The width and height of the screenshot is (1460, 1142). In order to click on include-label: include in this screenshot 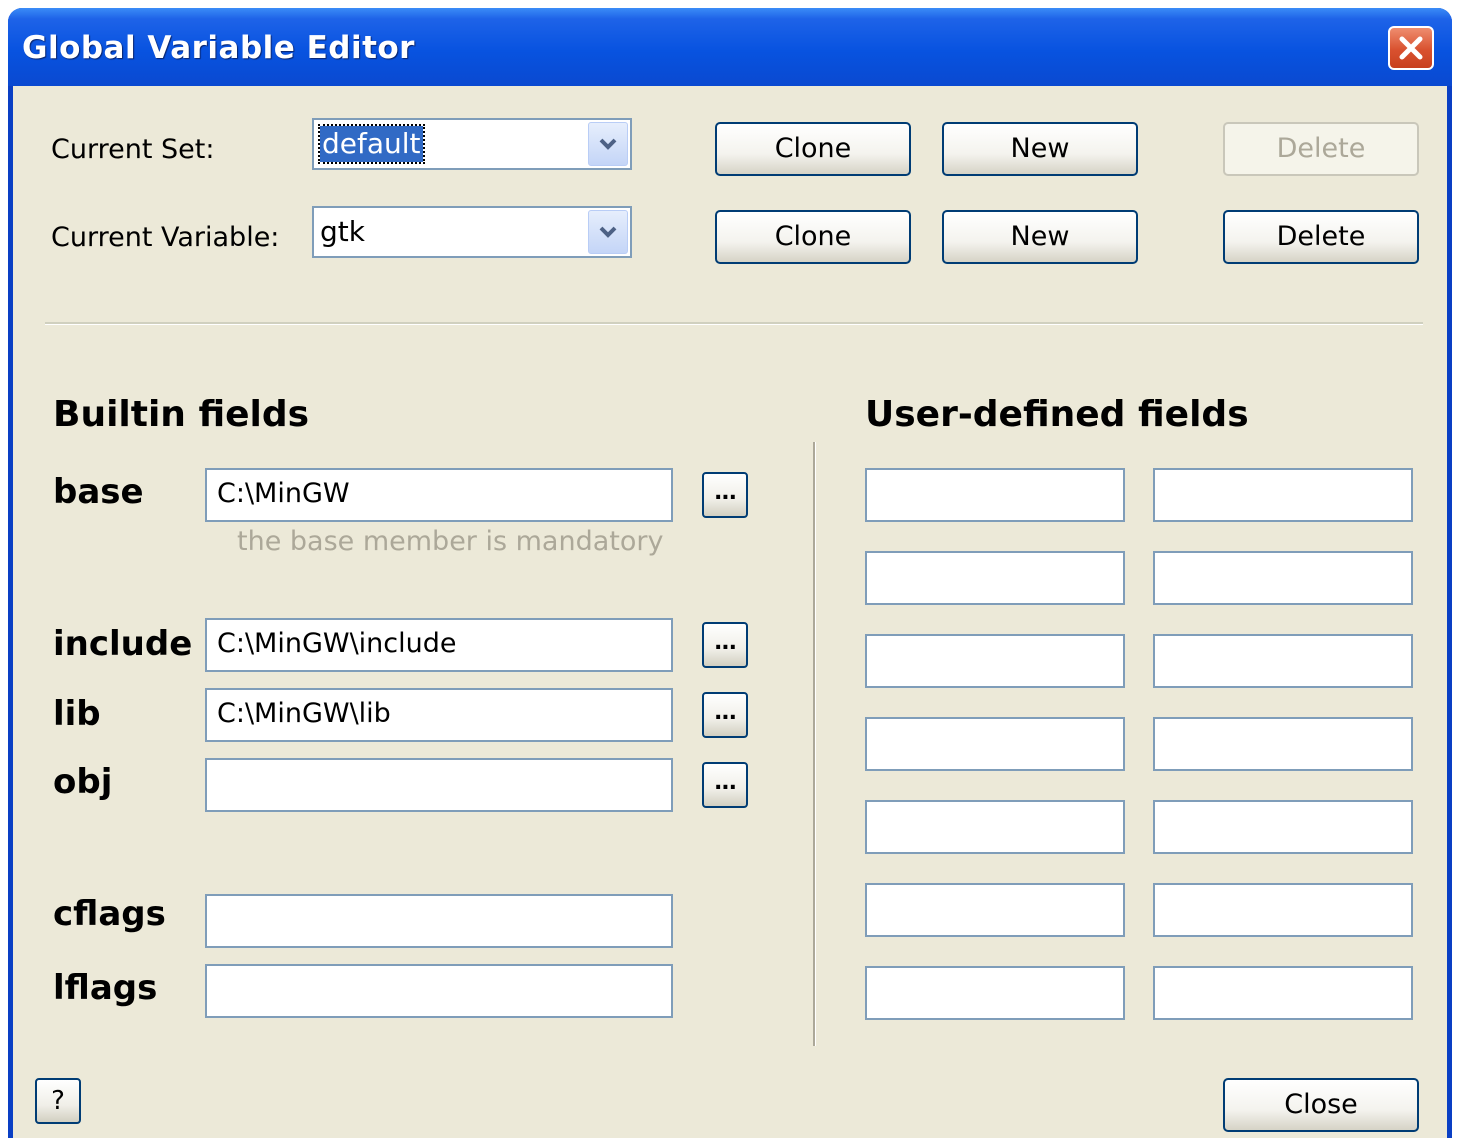, I will do `click(123, 644)`.